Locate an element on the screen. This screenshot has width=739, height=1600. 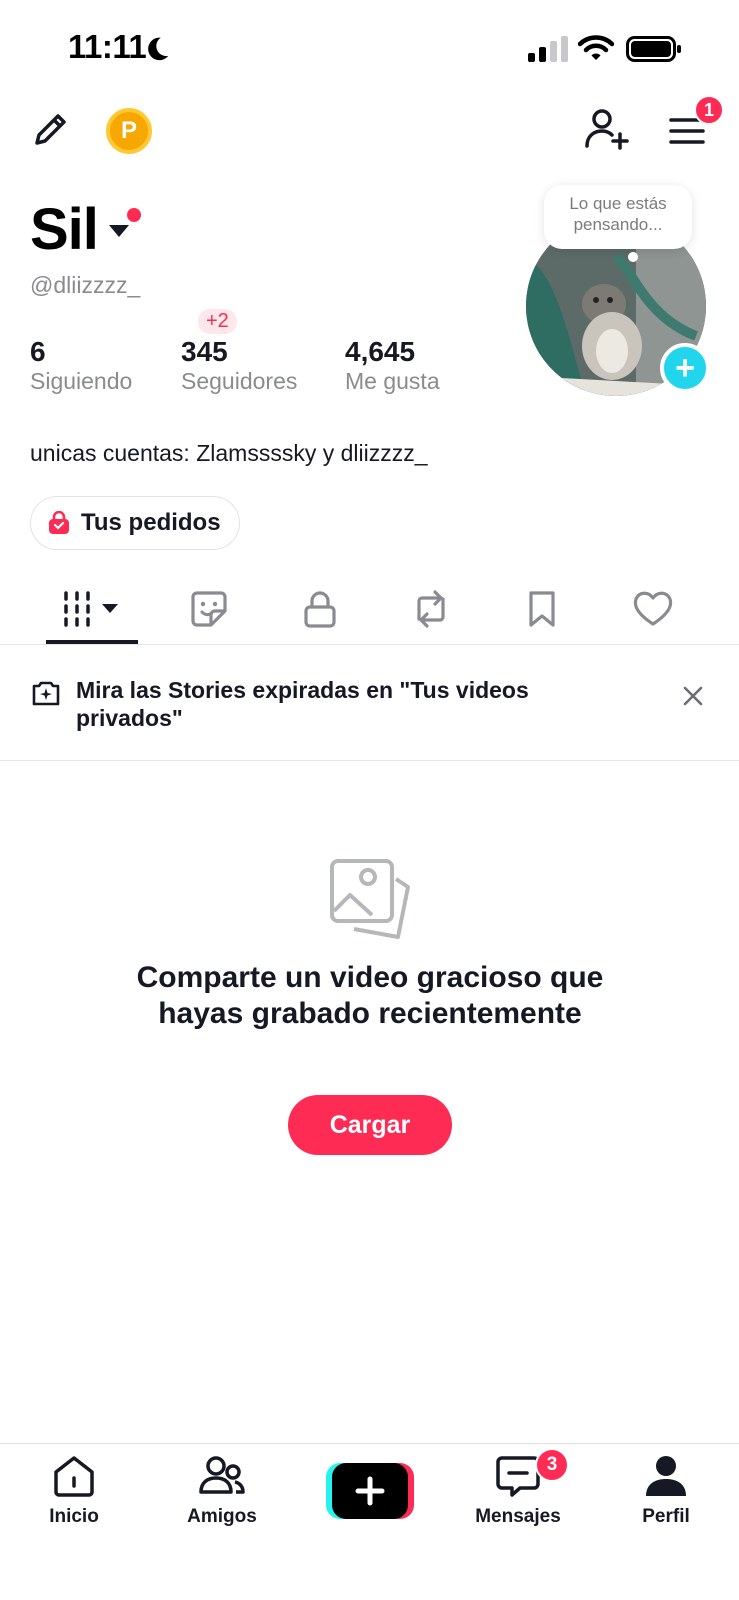
thought-bubble-tail is located at coordinates (633, 257).